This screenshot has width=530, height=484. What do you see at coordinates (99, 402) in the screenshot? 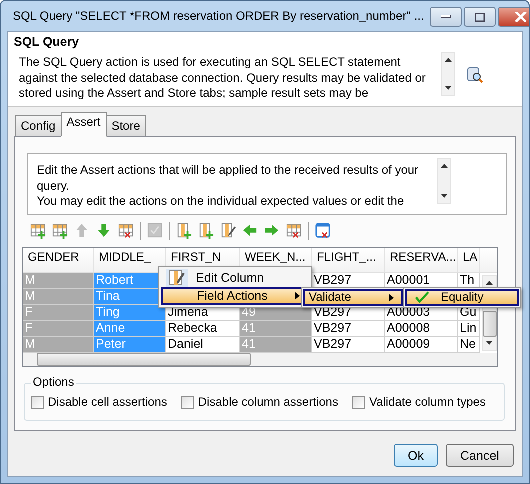
I see `checkbox: Disable cell assertions` at bounding box center [99, 402].